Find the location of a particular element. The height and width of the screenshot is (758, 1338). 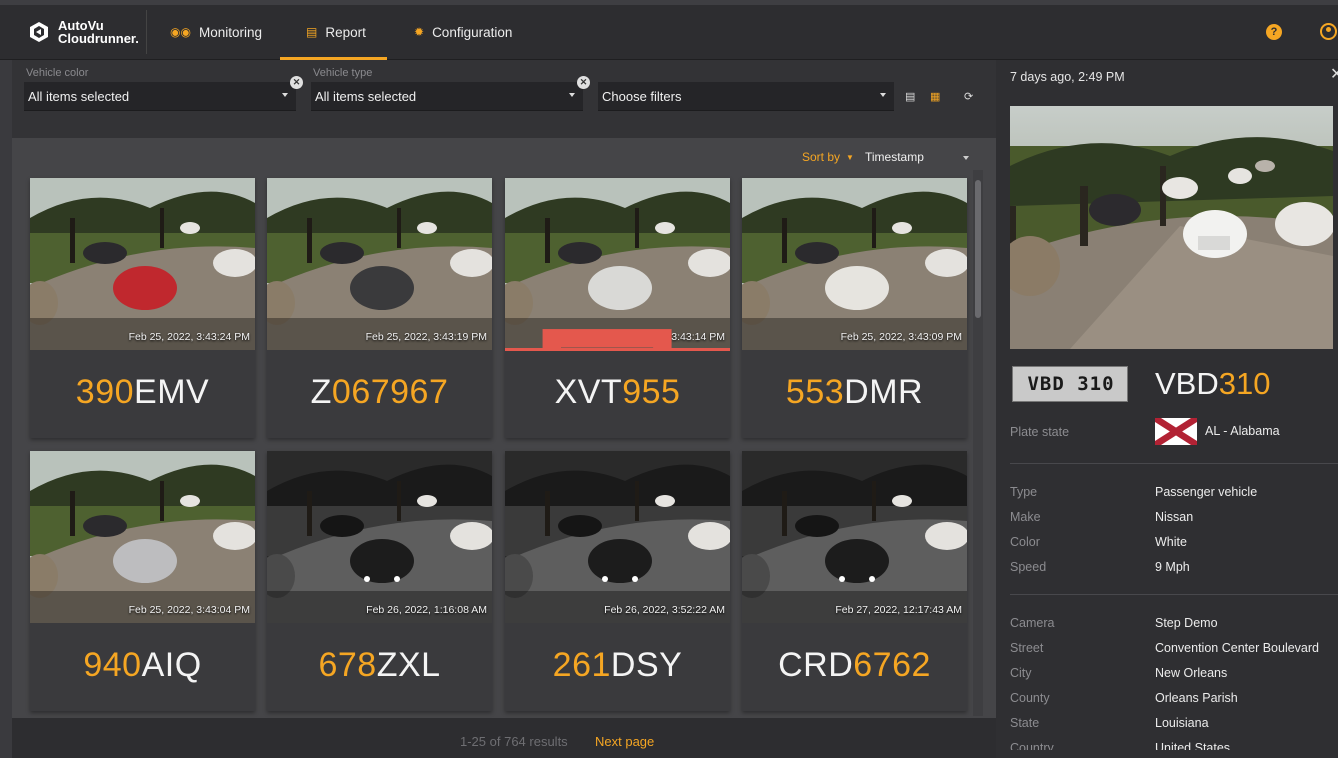

city-value: New Orleans is located at coordinates (1191, 673).